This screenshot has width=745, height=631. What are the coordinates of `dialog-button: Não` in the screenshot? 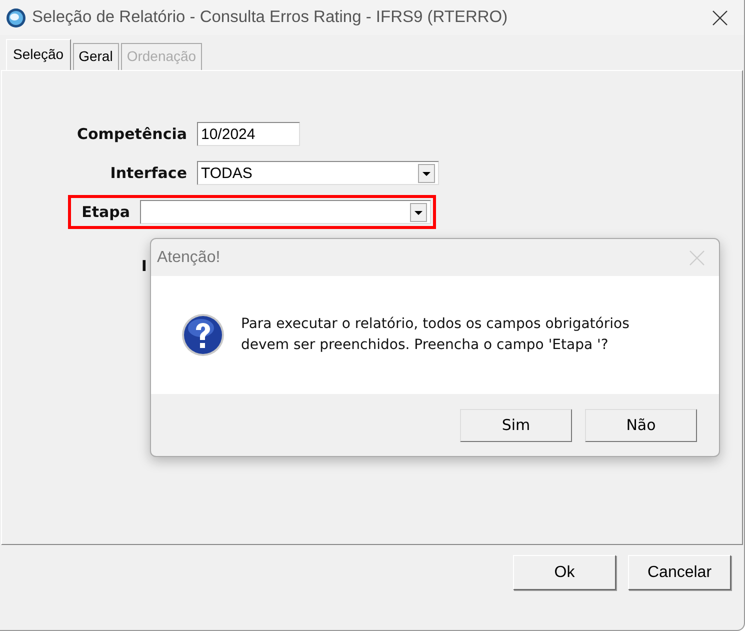 It's located at (641, 425).